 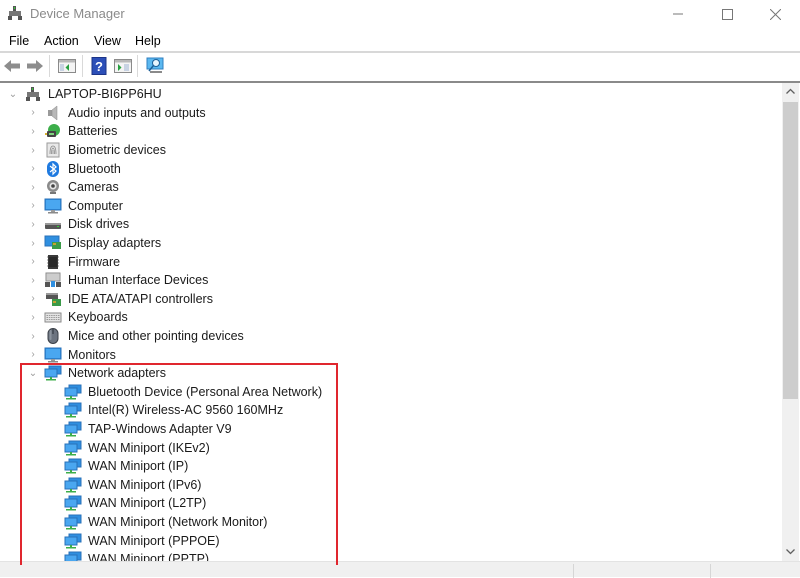 I want to click on display-adapter-icon, so click(x=52, y=242).